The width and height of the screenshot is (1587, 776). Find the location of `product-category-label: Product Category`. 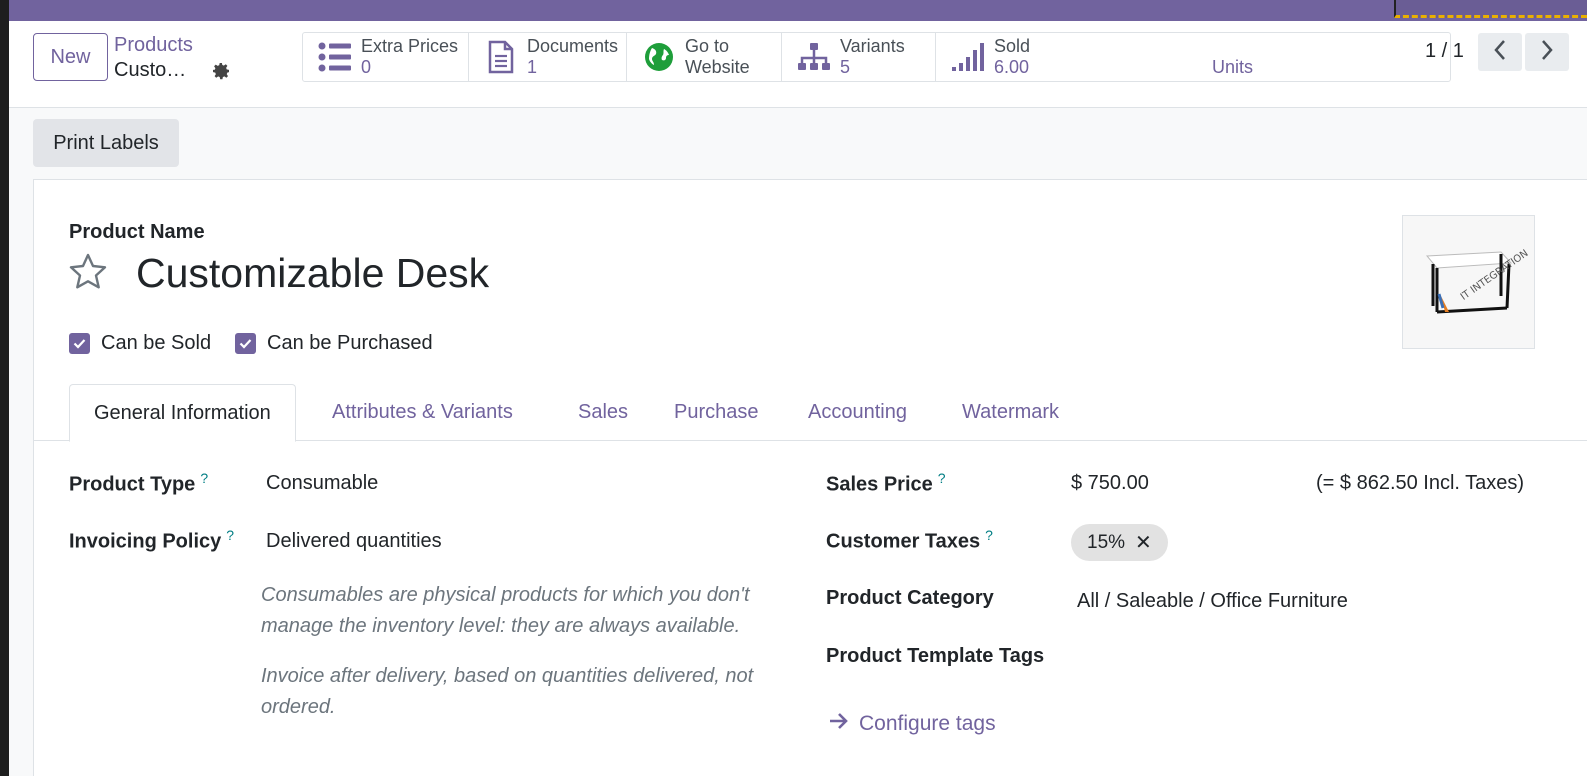

product-category-label: Product Category is located at coordinates (910, 598).